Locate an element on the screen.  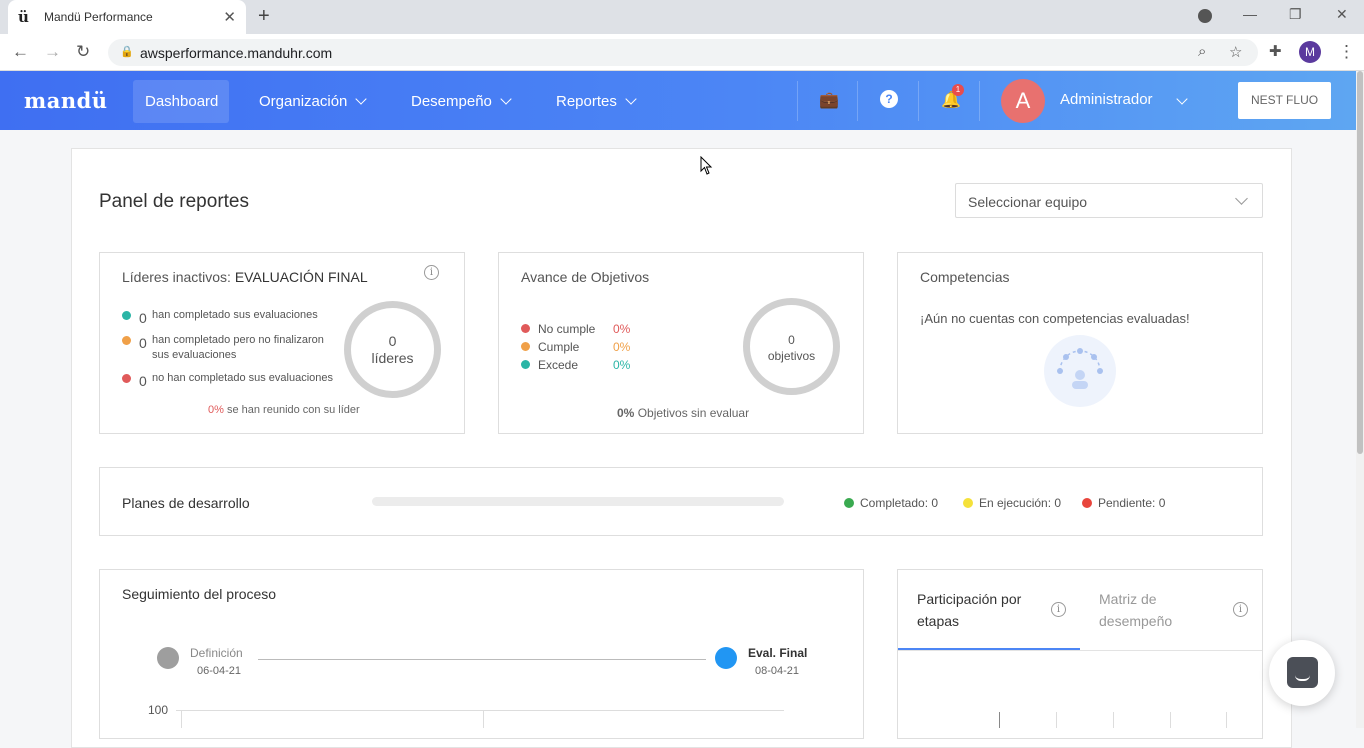
user-avatar: A is located at coordinates (1023, 101).